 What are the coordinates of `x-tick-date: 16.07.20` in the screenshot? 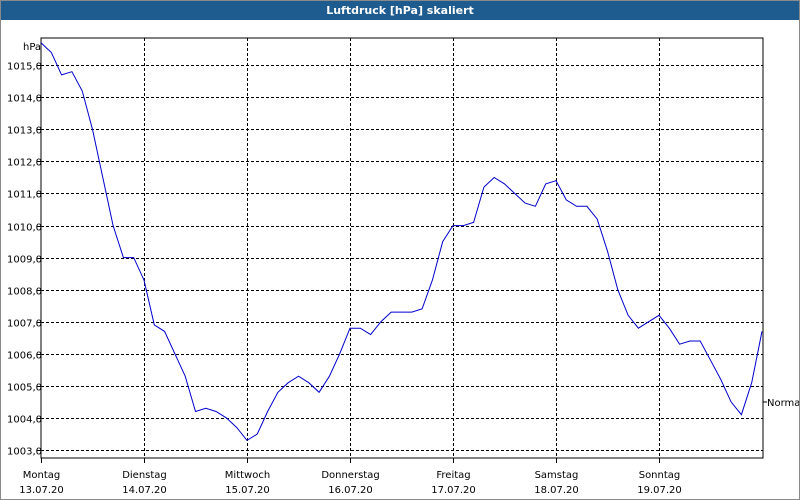 It's located at (350, 490).